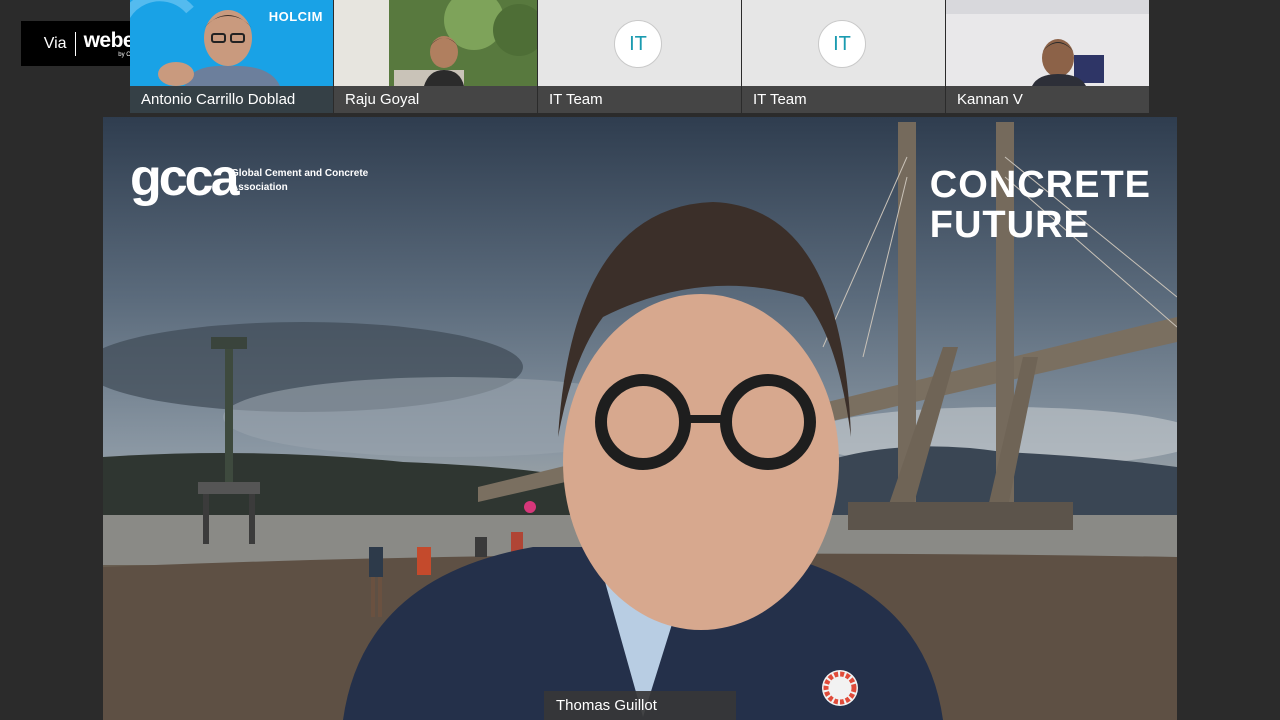 Image resolution: width=1280 pixels, height=720 pixels. What do you see at coordinates (1009, 225) in the screenshot?
I see `concrete-future-line2: FUTURE` at bounding box center [1009, 225].